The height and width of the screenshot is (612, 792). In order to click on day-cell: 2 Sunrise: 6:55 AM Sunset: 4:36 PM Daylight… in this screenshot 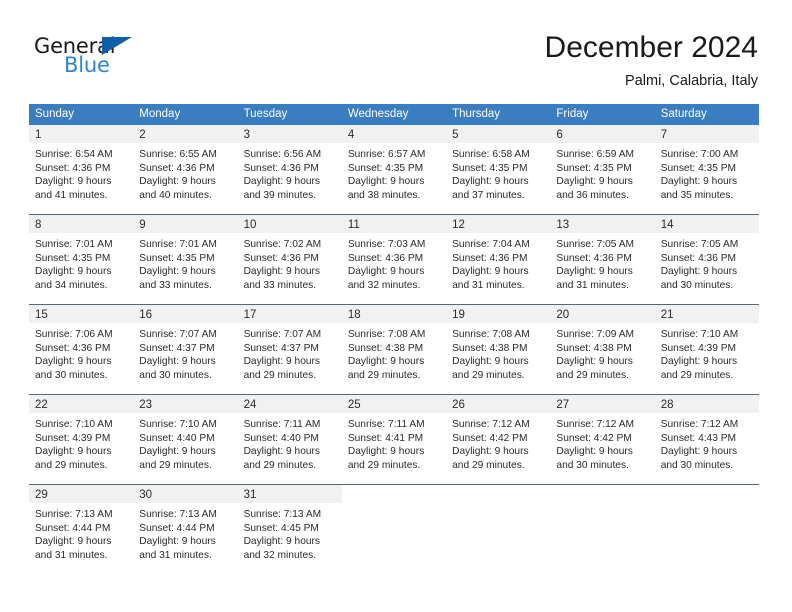, I will do `click(185, 169)`.